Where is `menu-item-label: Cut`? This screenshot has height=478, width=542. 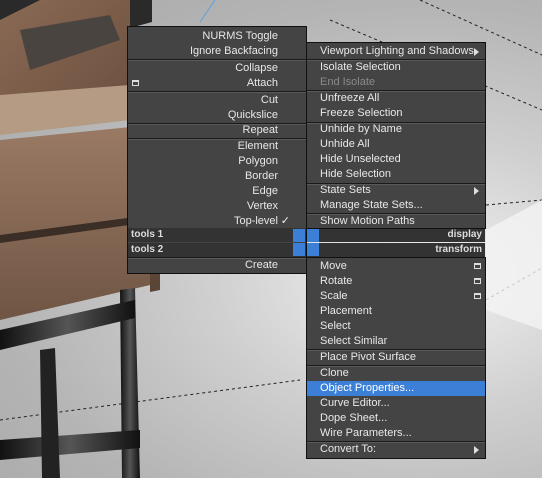
menu-item-label: Cut is located at coordinates (269, 100).